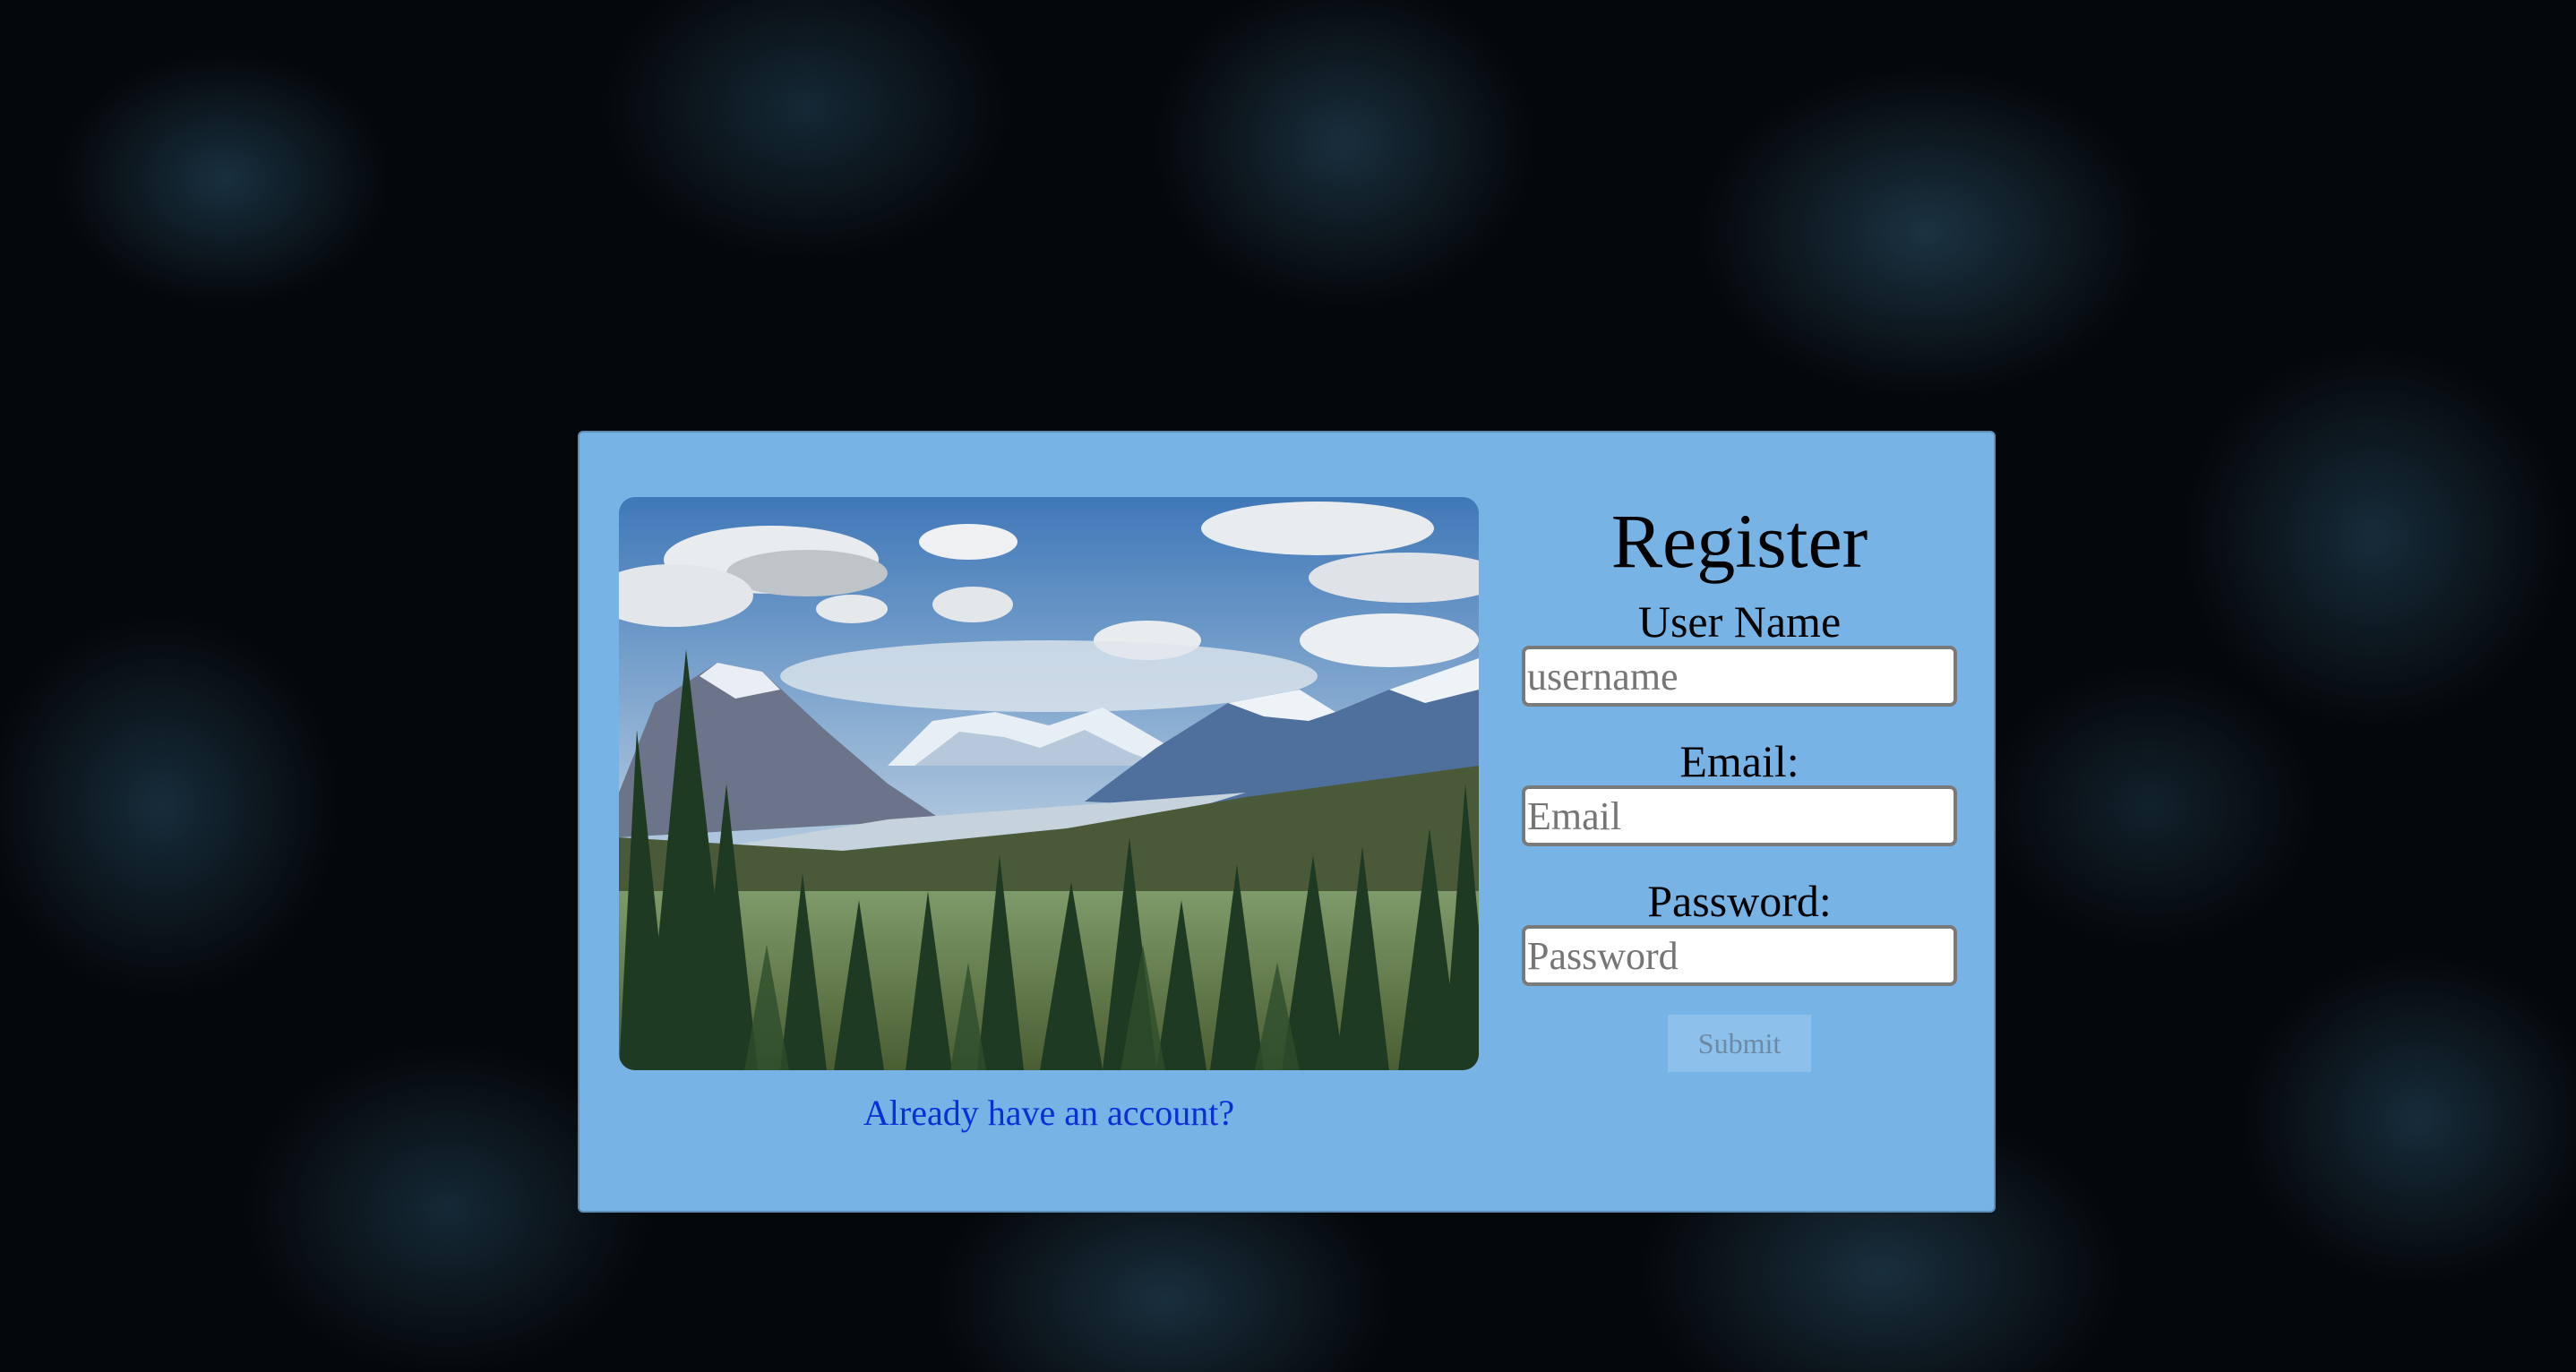 The width and height of the screenshot is (2576, 1372). What do you see at coordinates (1739, 815) in the screenshot?
I see `email-input` at bounding box center [1739, 815].